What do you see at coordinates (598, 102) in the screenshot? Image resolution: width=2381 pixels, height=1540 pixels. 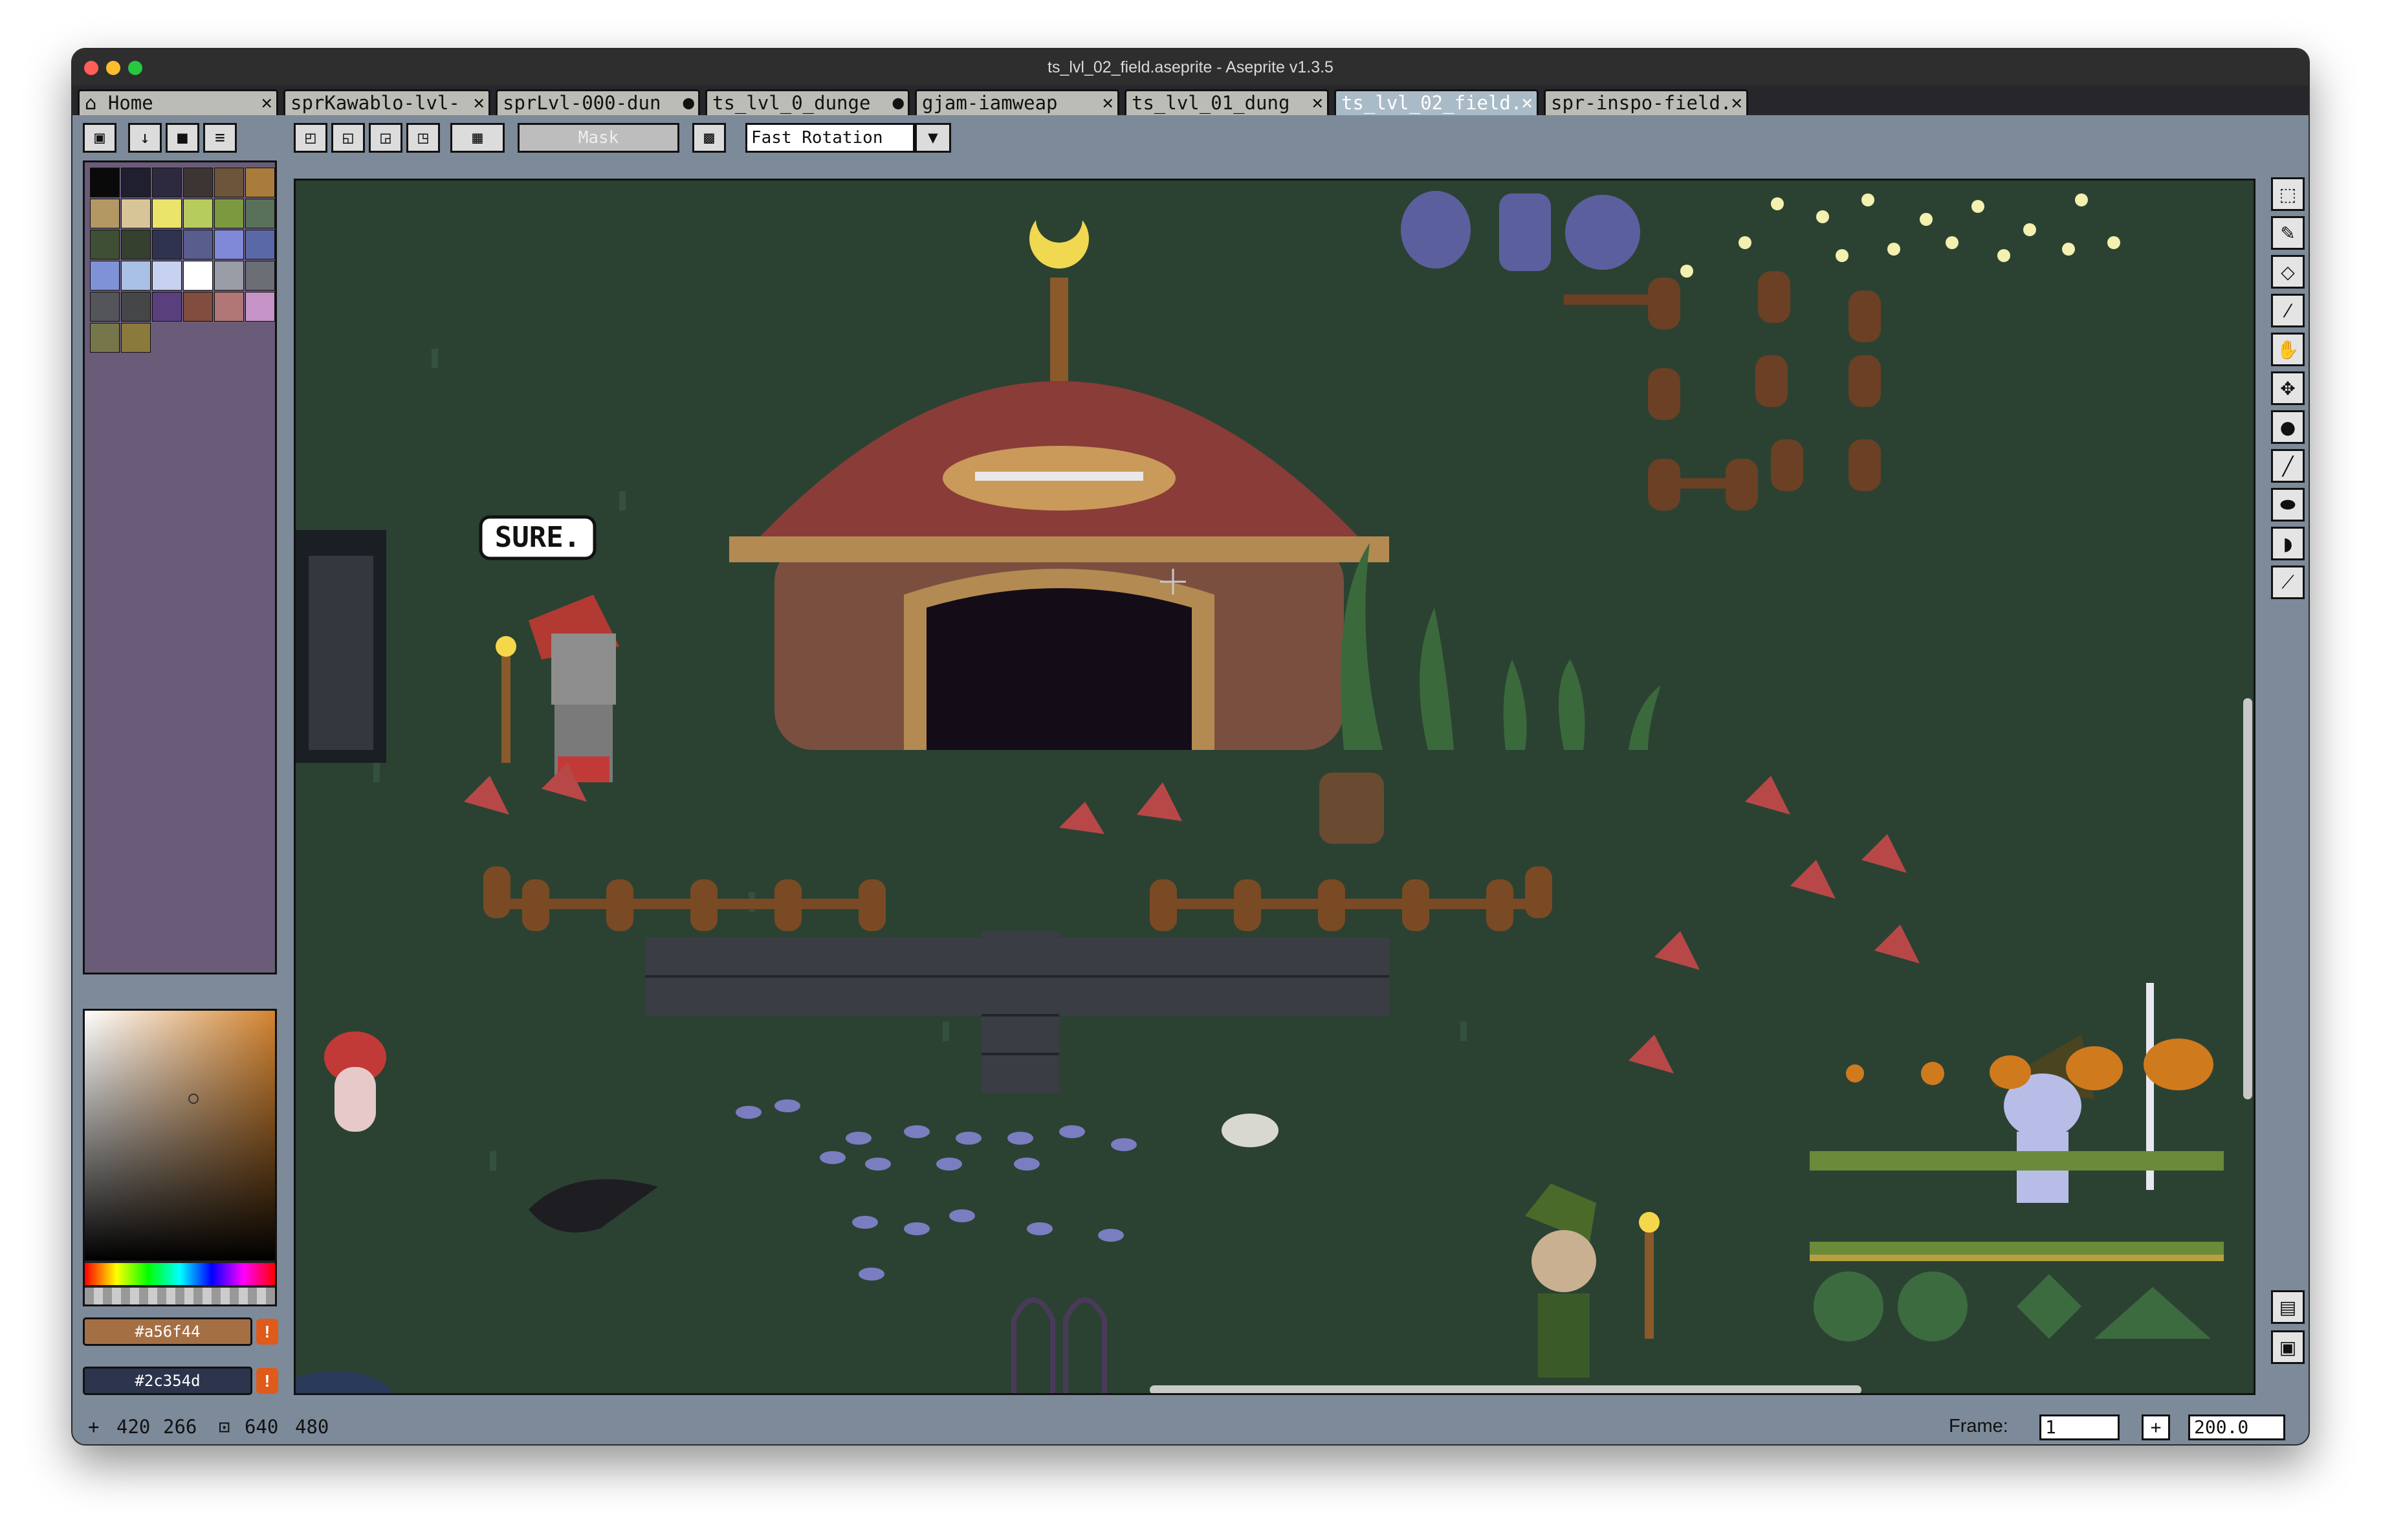 I see `tab-sprlvl-000: sprLvl-000-dun ●` at bounding box center [598, 102].